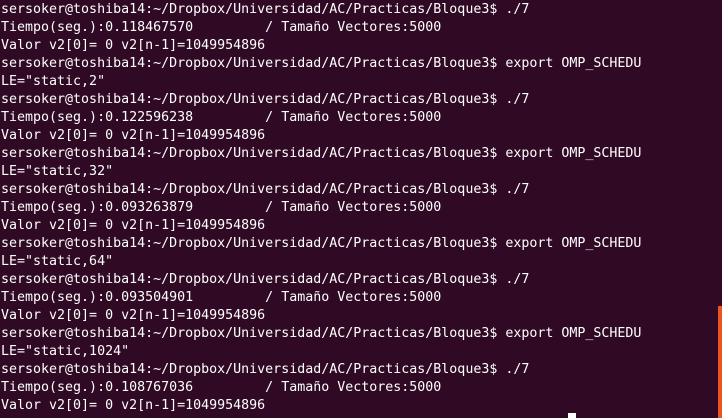  I want to click on terminal-line-output: LE="static,64", so click(57, 261).